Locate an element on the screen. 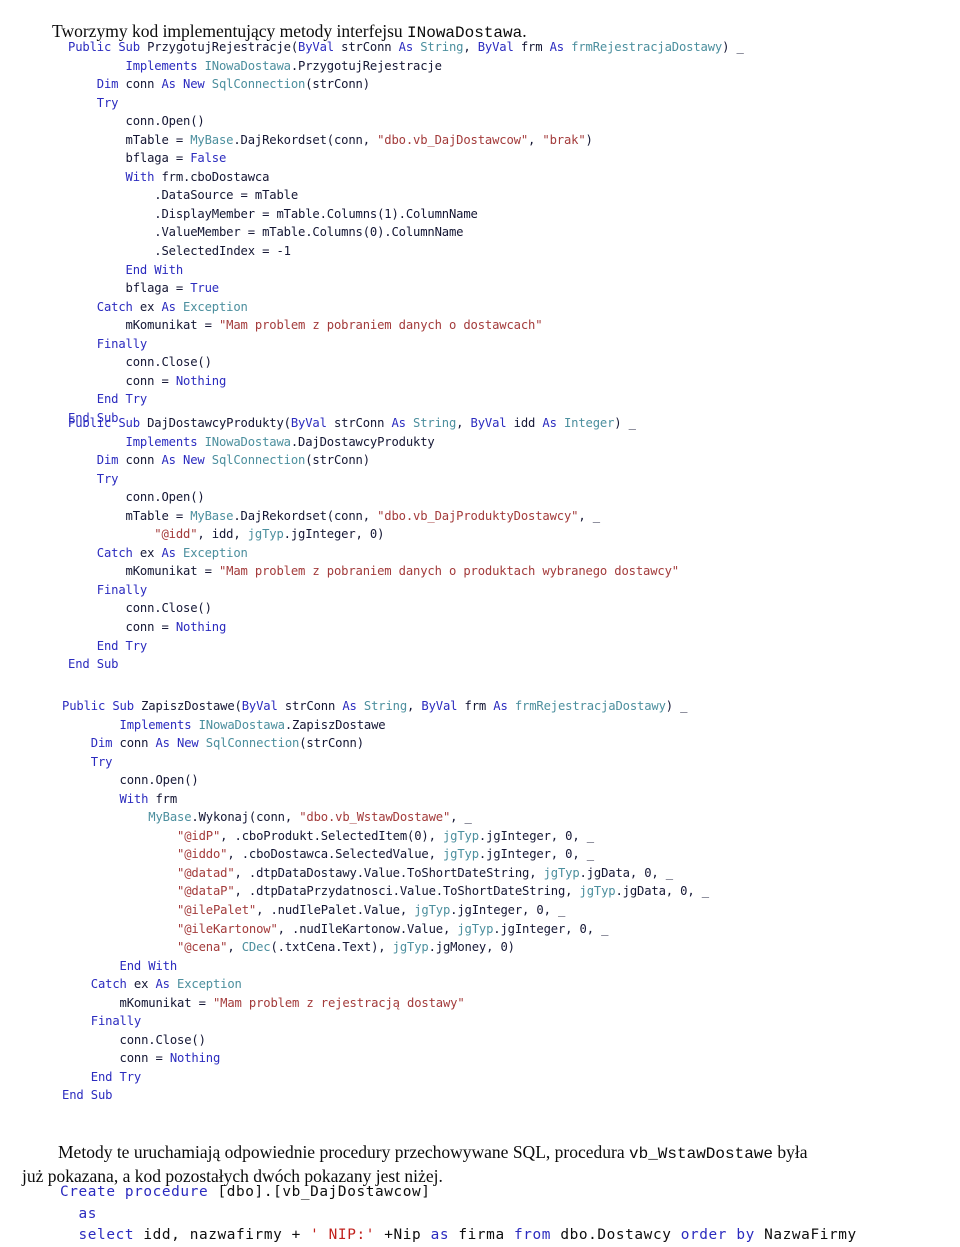 The image size is (960, 1247). code-token: , .cboProdukt.SelectedItem(0), is located at coordinates (331, 835).